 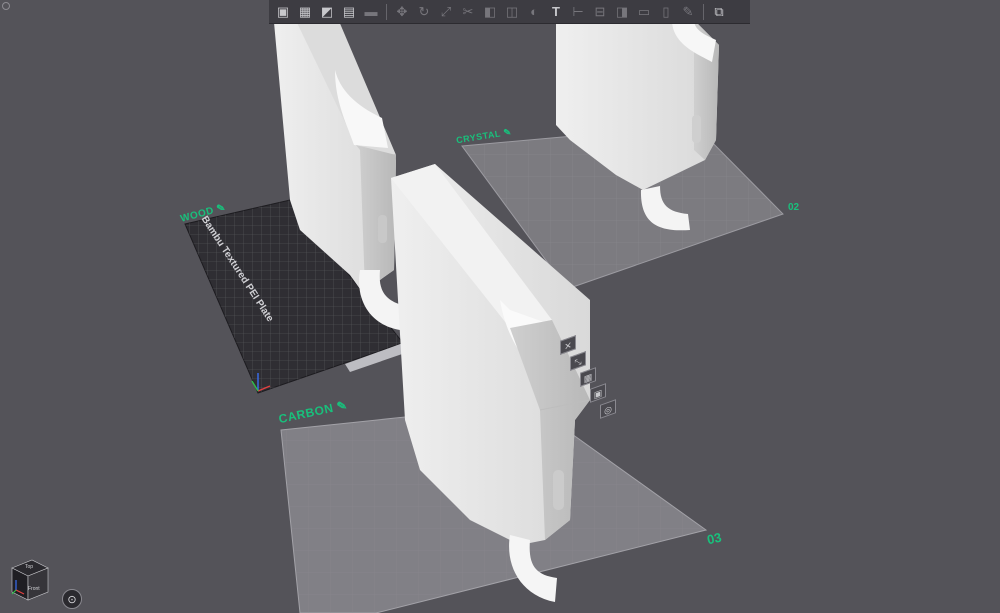 I want to click on top-toolbar: ▣ ▦ ◩ ▤ ▬ ✥ ↻ ⤢ ✂ ◧ ◫ ◐ T ⊢ ⊟ ◨ ▭ ▯ ✎ ⧉, so click(x=509, y=12).